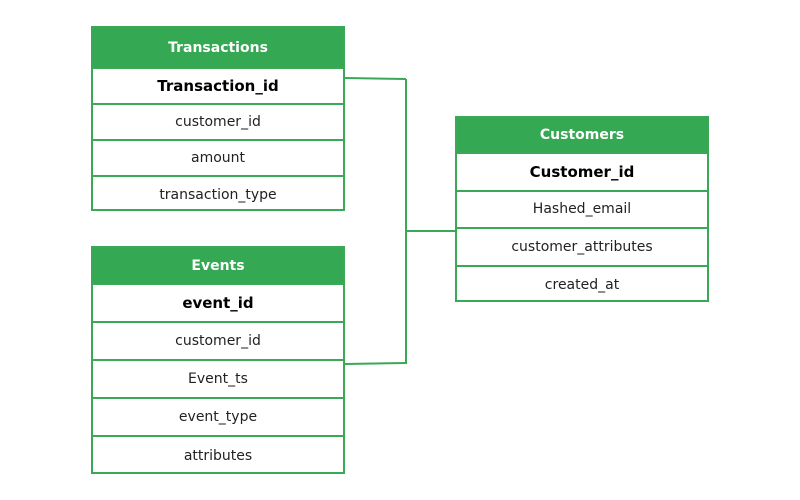  Describe the element at coordinates (218, 195) in the screenshot. I see `field: transaction_type` at that location.